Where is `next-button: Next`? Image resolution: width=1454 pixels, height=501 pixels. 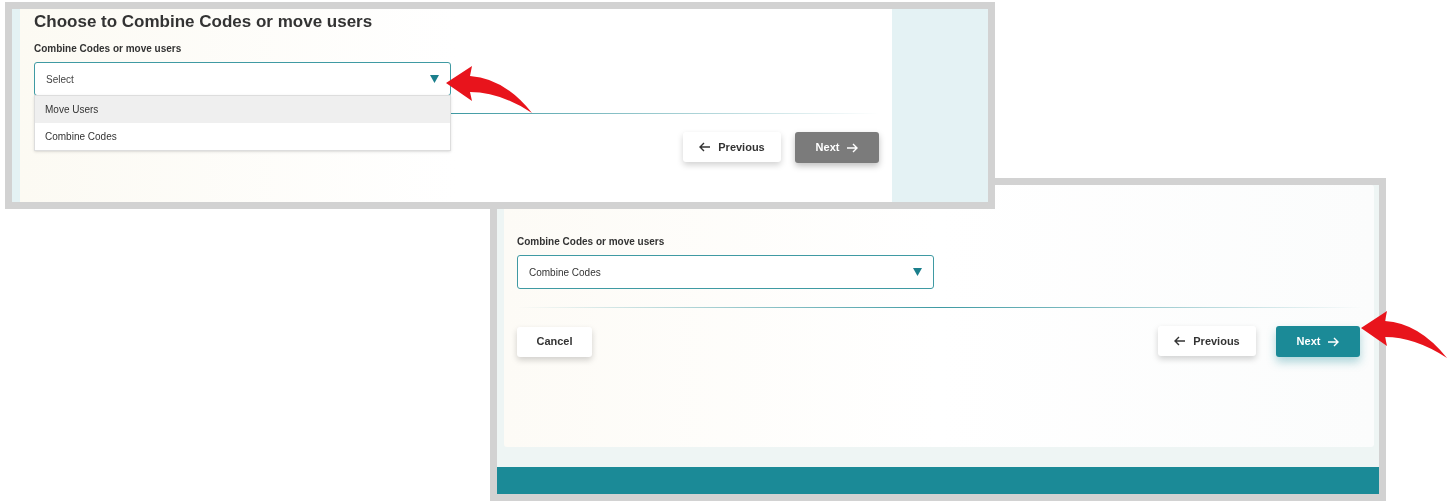
next-button: Next is located at coordinates (1318, 341).